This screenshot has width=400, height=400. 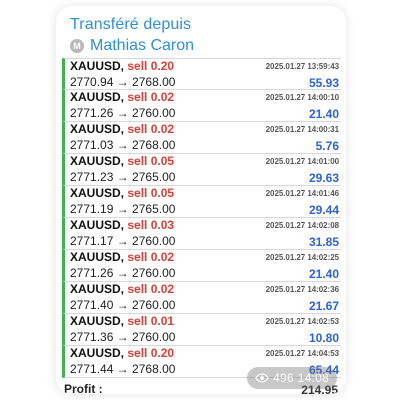 I want to click on profit-label: Profit :, so click(x=83, y=388).